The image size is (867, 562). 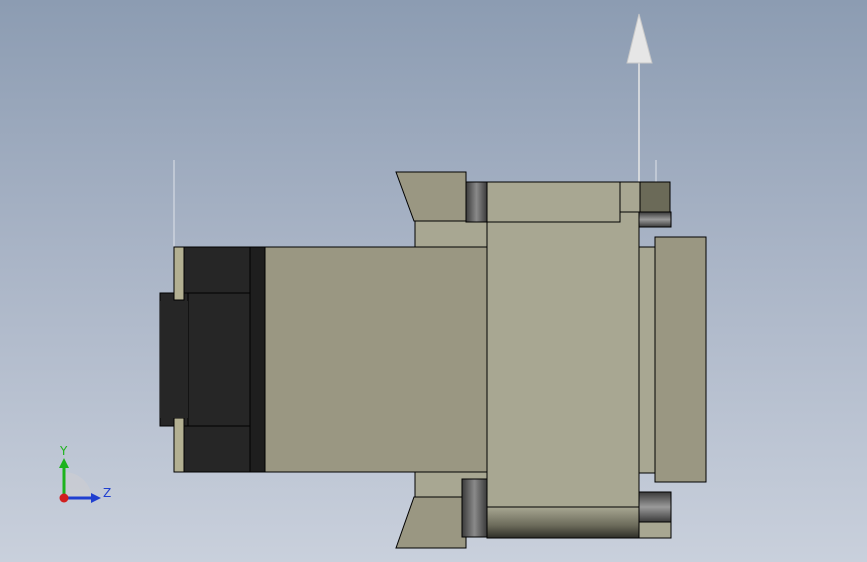 What do you see at coordinates (179, 445) in the screenshot?
I see `end-cap-tab-bottom` at bounding box center [179, 445].